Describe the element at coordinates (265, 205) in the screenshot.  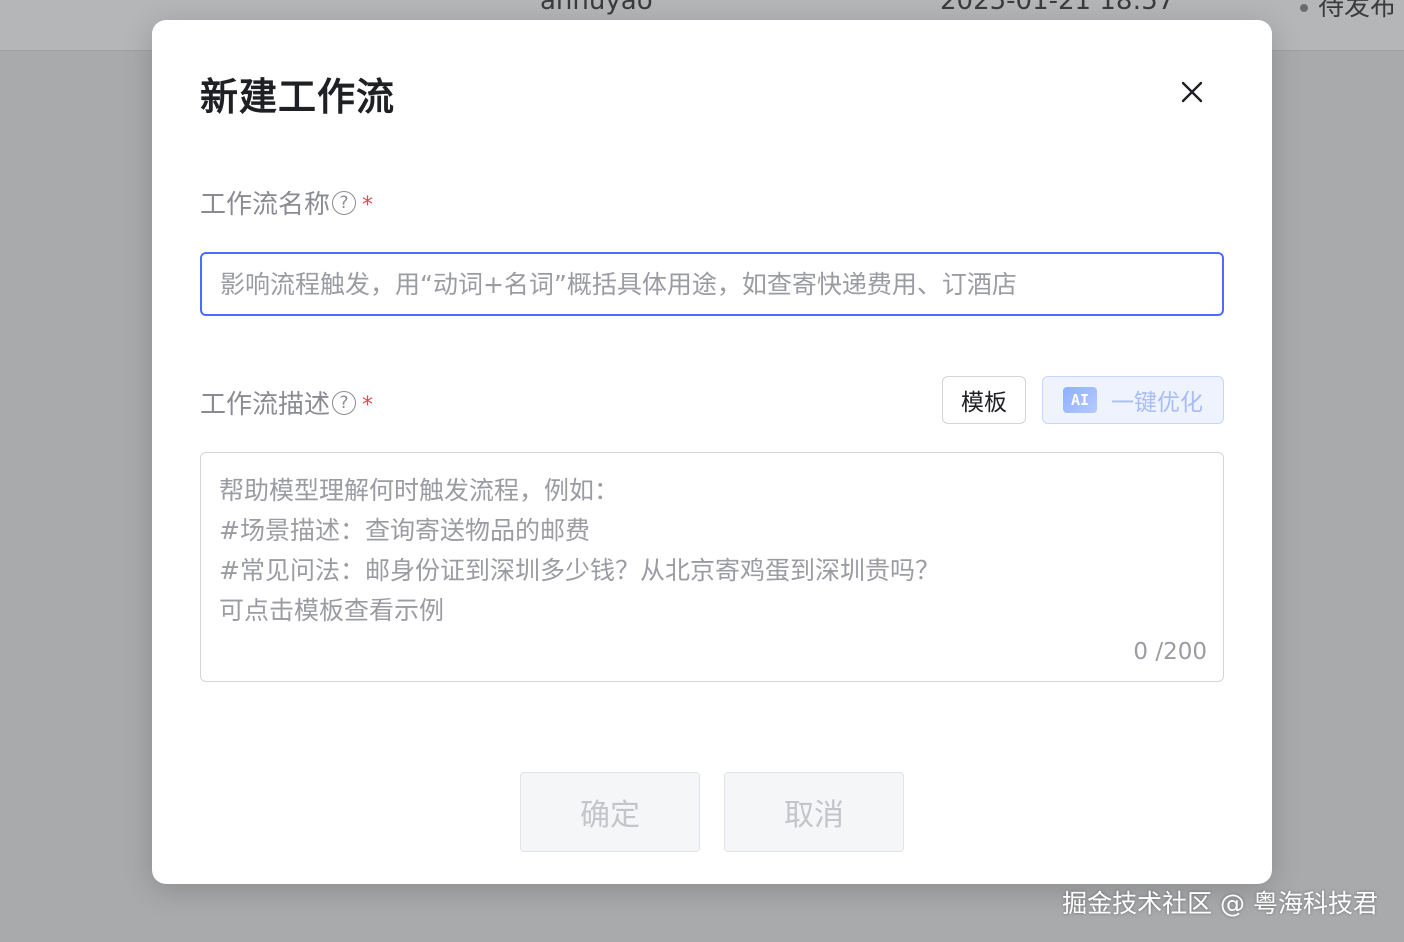
I see `workflow-name-label: 工作流名称` at that location.